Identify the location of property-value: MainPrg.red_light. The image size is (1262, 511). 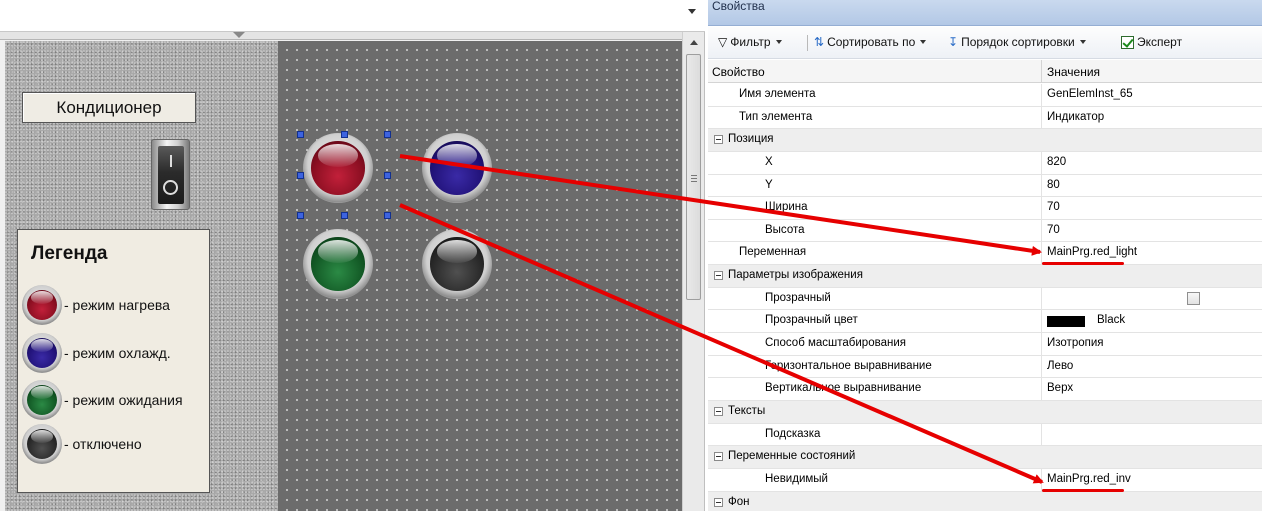
(1092, 252).